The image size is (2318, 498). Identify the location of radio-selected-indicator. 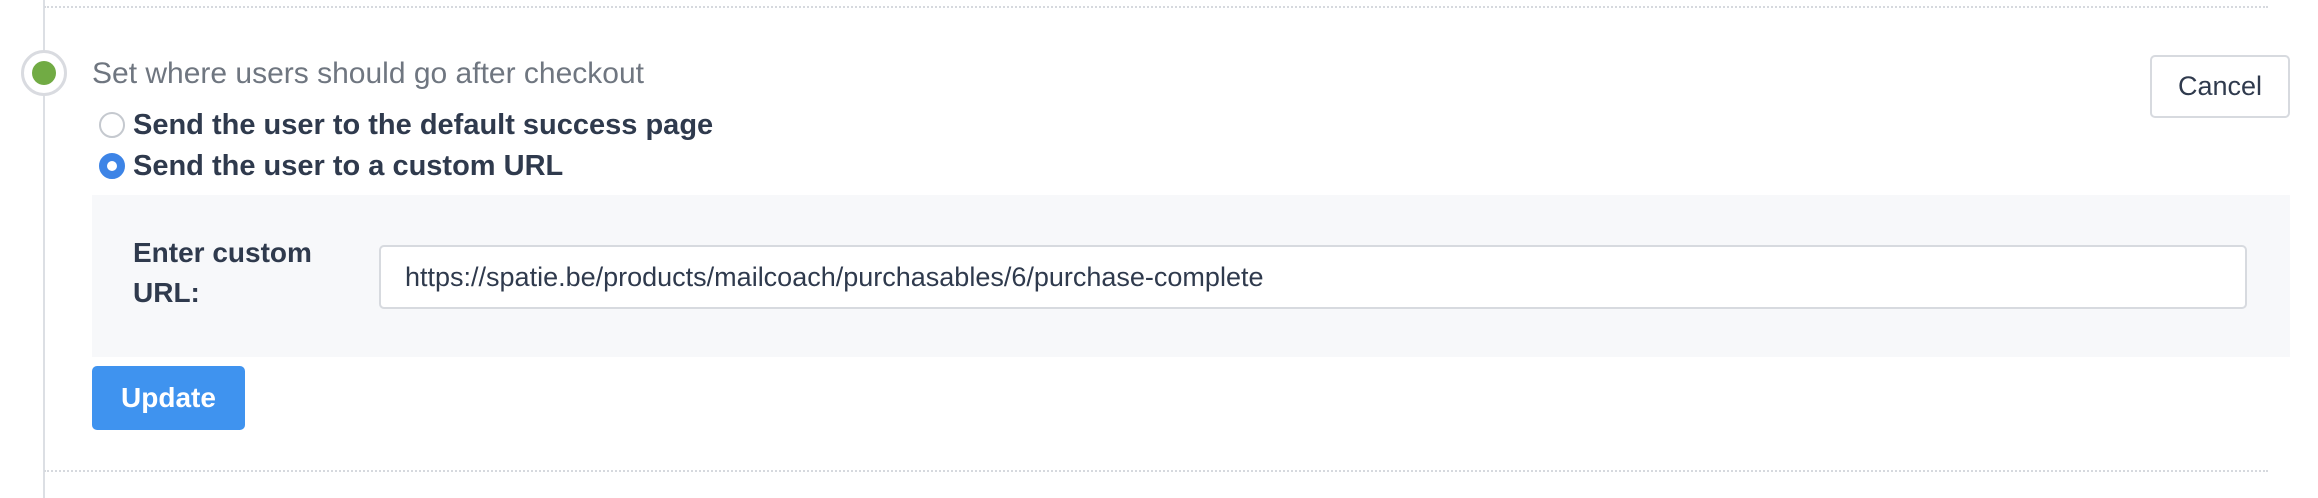
(112, 166).